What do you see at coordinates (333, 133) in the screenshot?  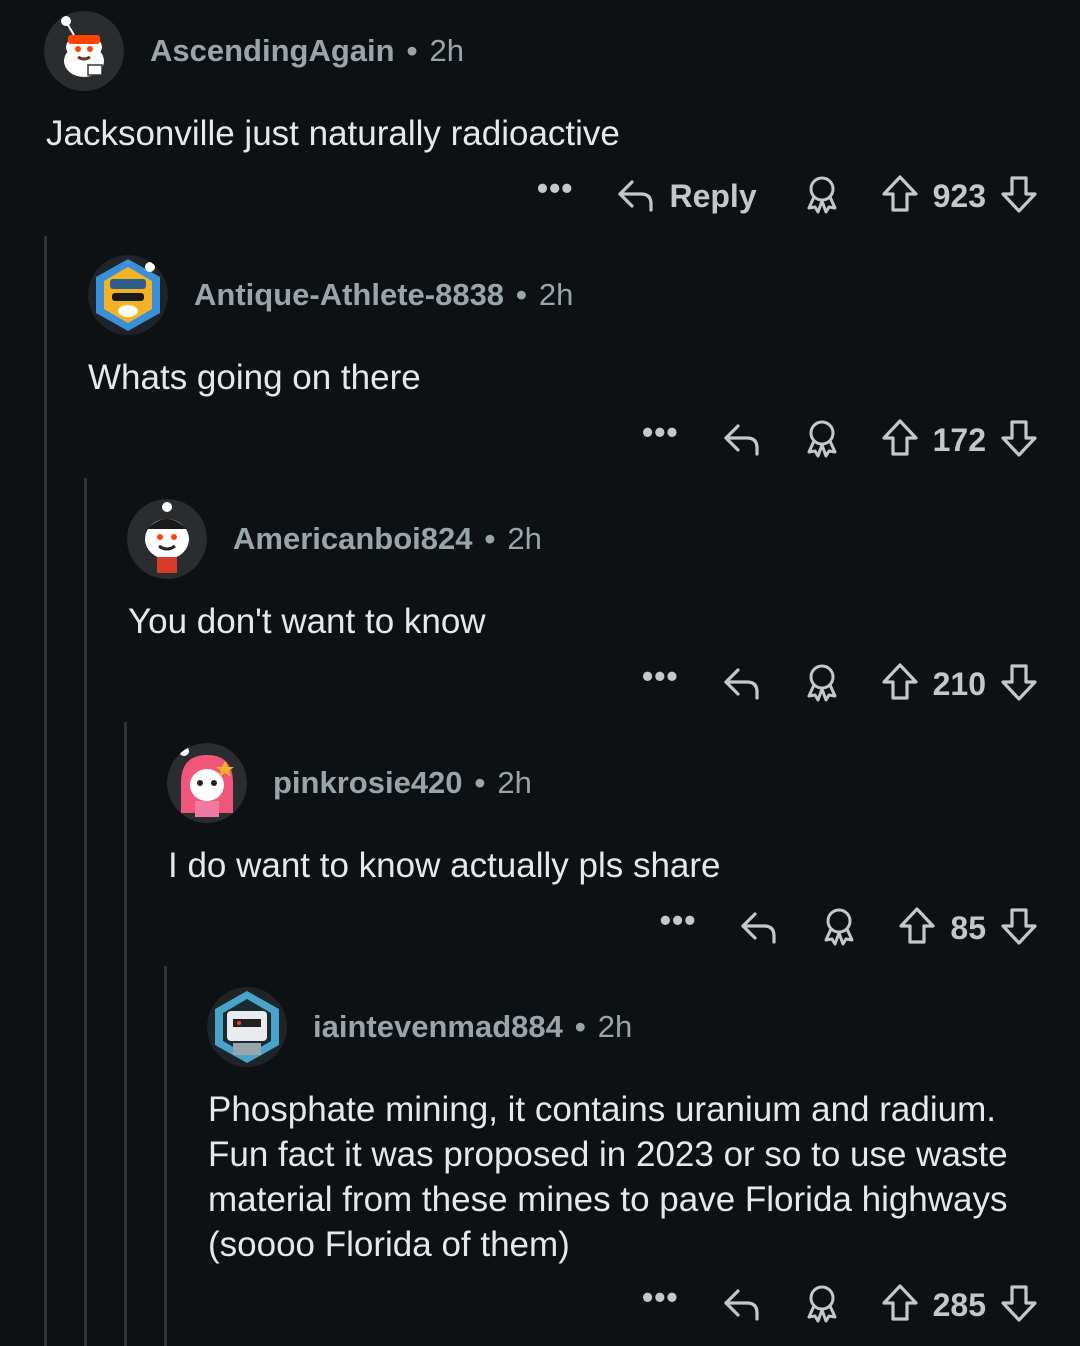 I see `comment-body: Jacksonville just naturally radioactive` at bounding box center [333, 133].